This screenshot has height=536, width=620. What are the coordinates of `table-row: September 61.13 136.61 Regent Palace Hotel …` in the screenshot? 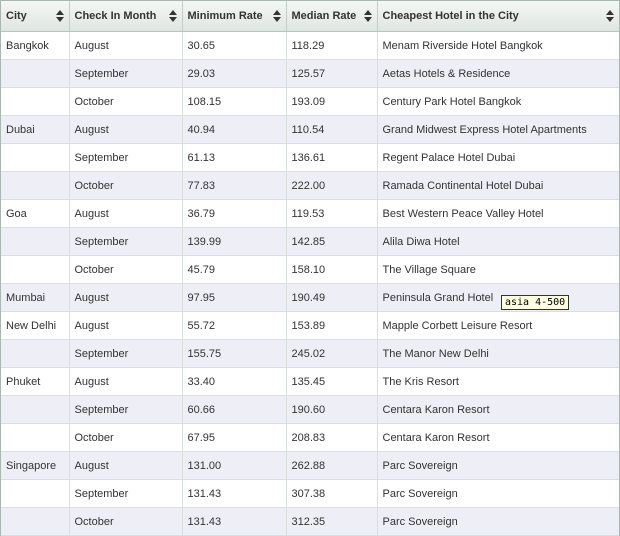 It's located at (310, 157).